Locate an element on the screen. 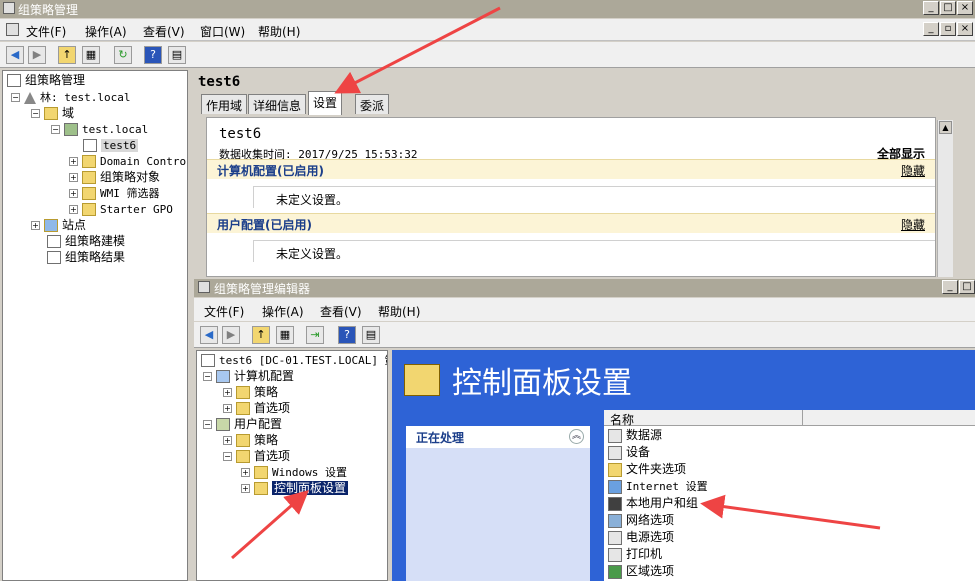 The height and width of the screenshot is (581, 975). arrow-to-local-users is located at coordinates (790, 512).